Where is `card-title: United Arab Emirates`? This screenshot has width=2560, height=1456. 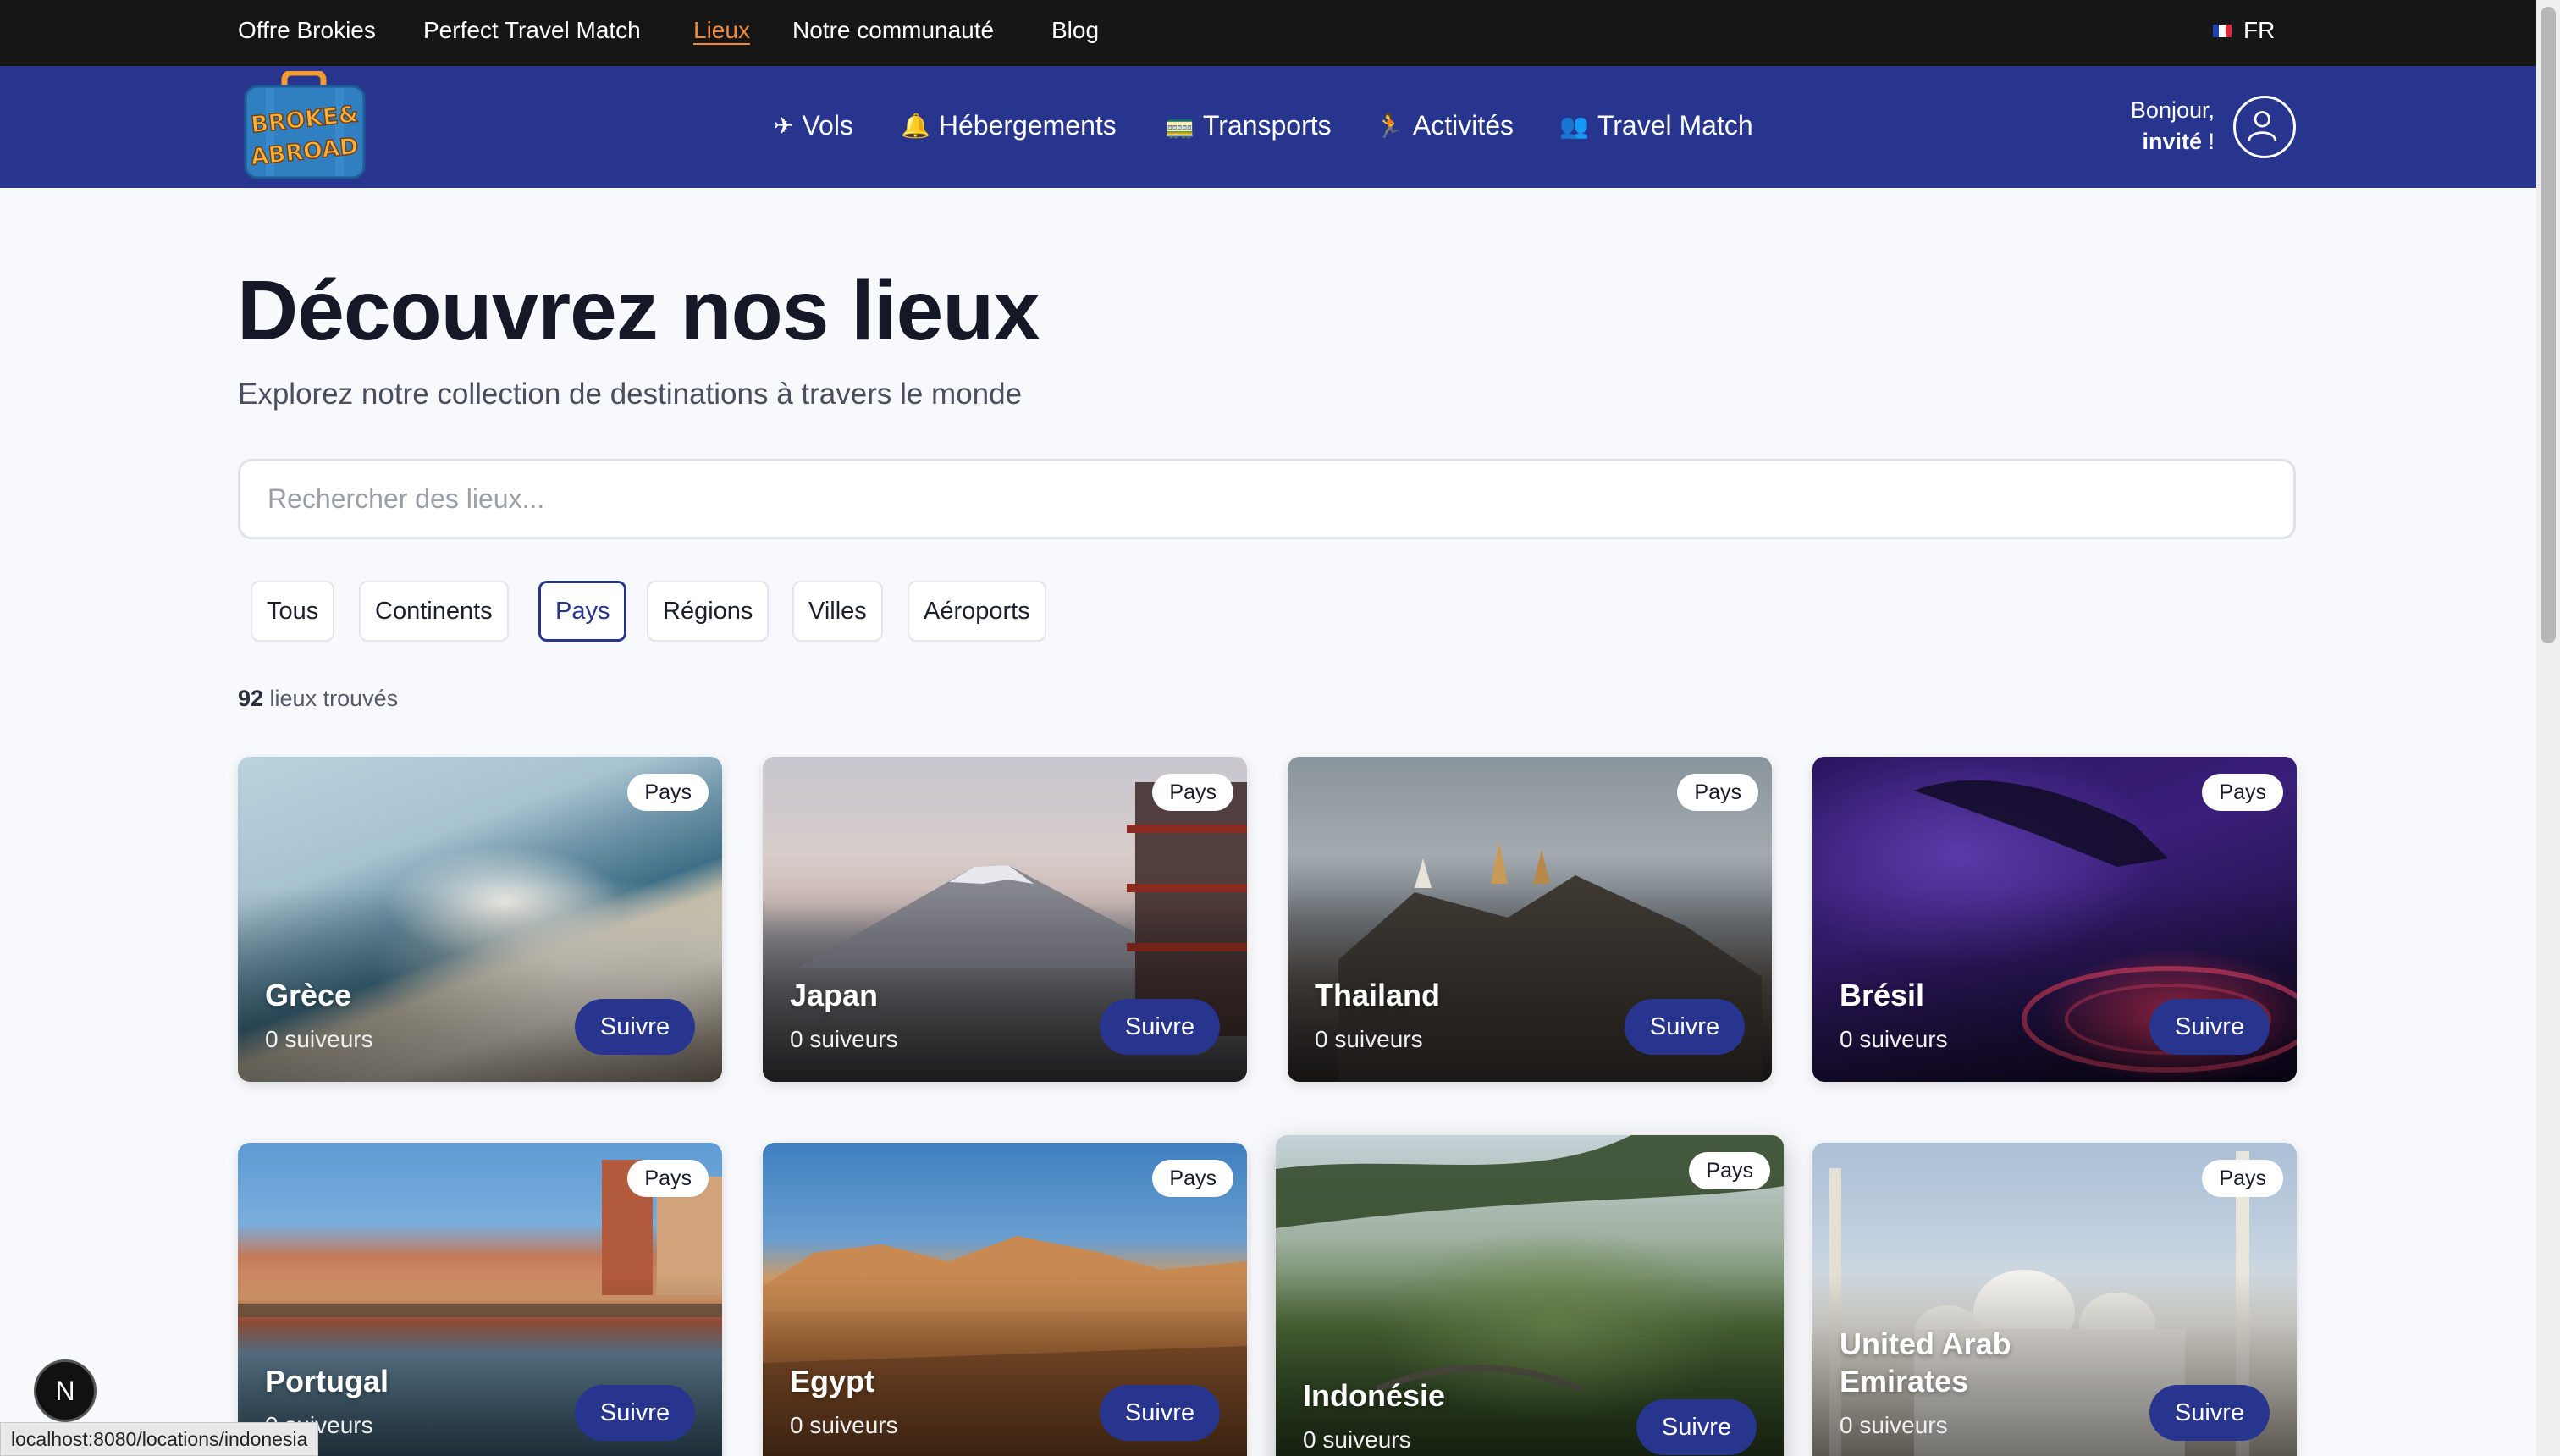
card-title: United Arab Emirates is located at coordinates (1925, 1362).